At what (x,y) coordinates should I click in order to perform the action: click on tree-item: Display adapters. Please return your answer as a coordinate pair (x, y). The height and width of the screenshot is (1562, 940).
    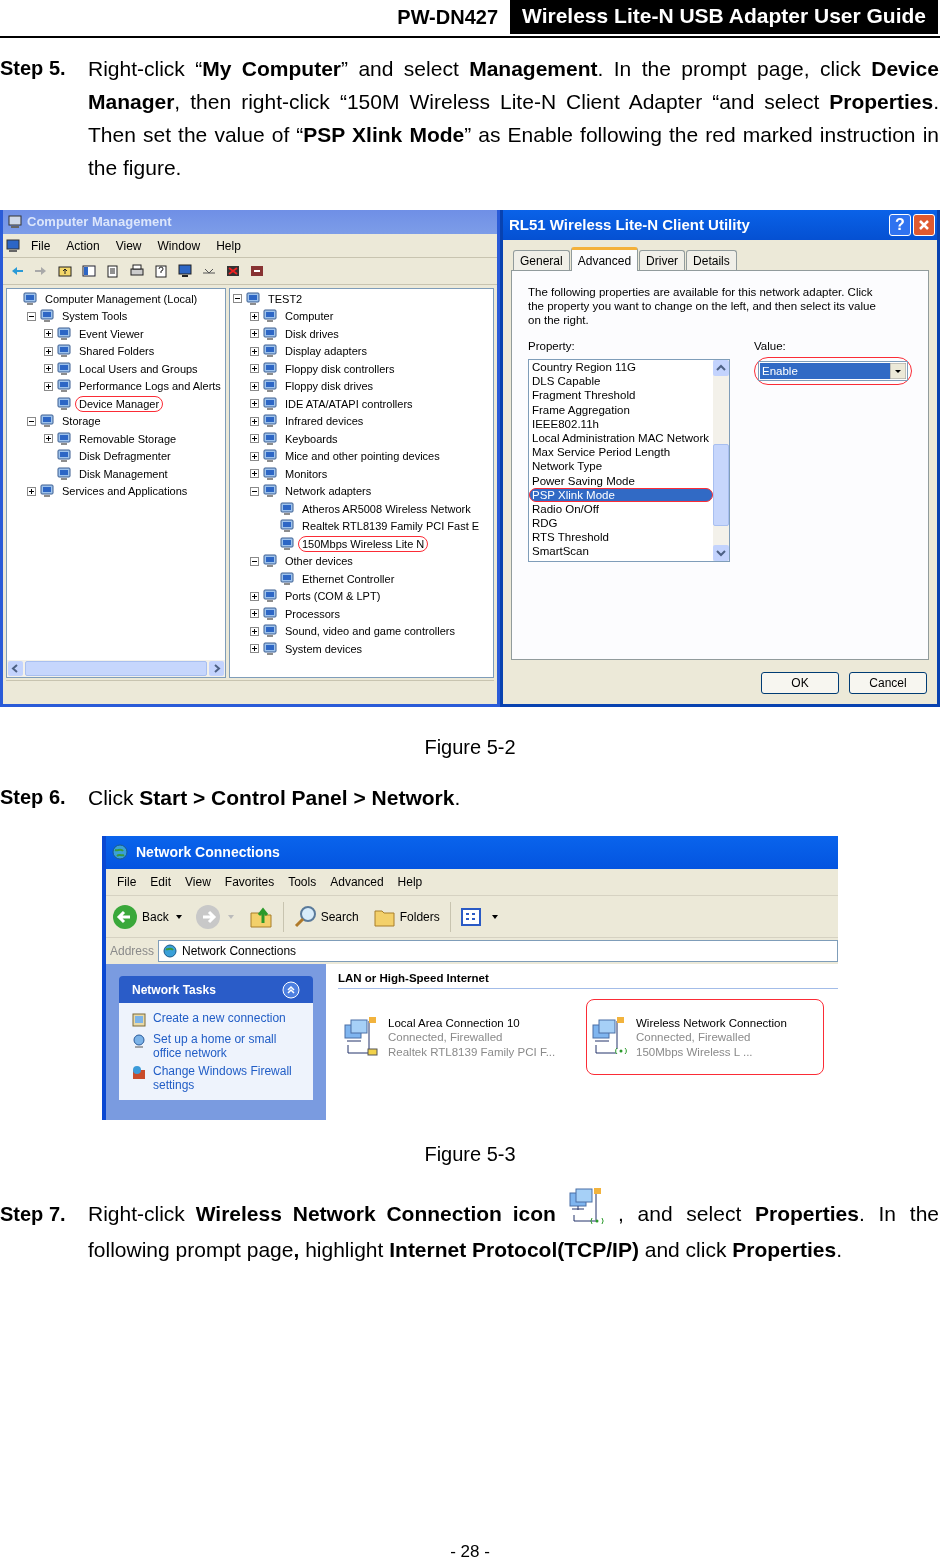
    Looking at the image, I should click on (326, 351).